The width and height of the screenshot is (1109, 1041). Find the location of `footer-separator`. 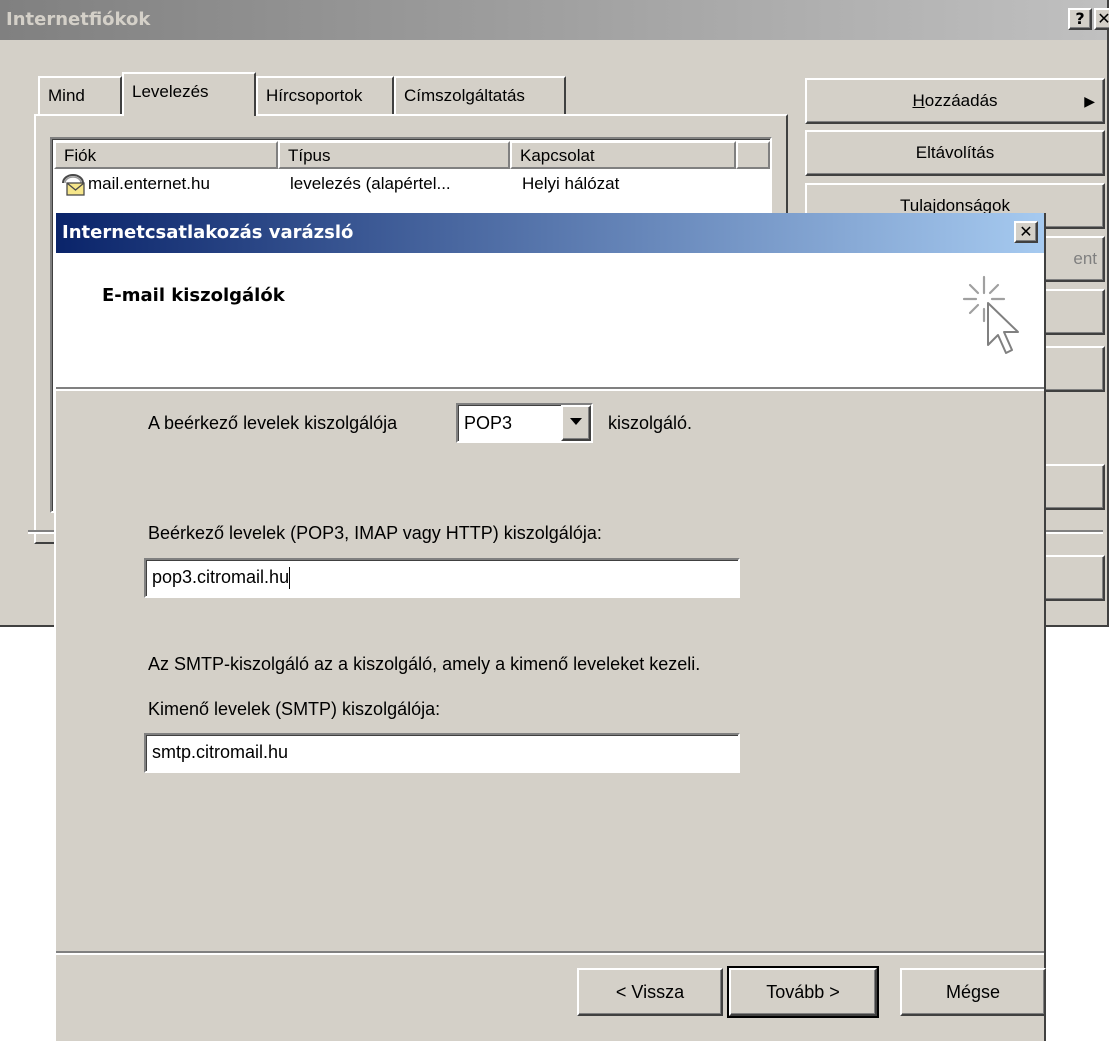

footer-separator is located at coordinates (550, 953).